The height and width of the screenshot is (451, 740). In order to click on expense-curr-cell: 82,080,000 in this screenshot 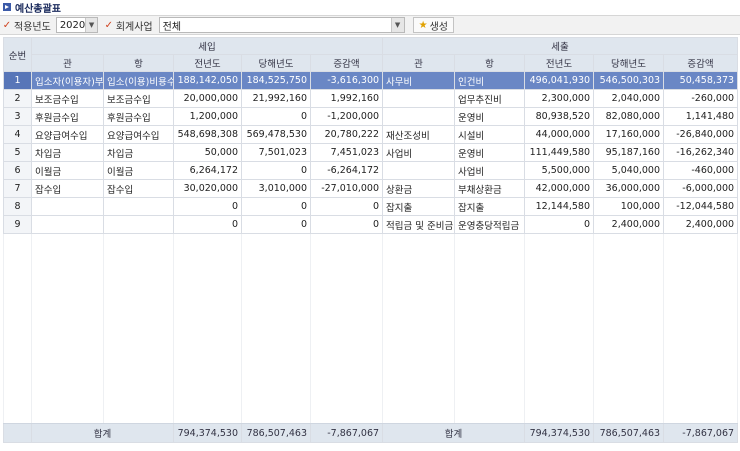, I will do `click(629, 116)`.